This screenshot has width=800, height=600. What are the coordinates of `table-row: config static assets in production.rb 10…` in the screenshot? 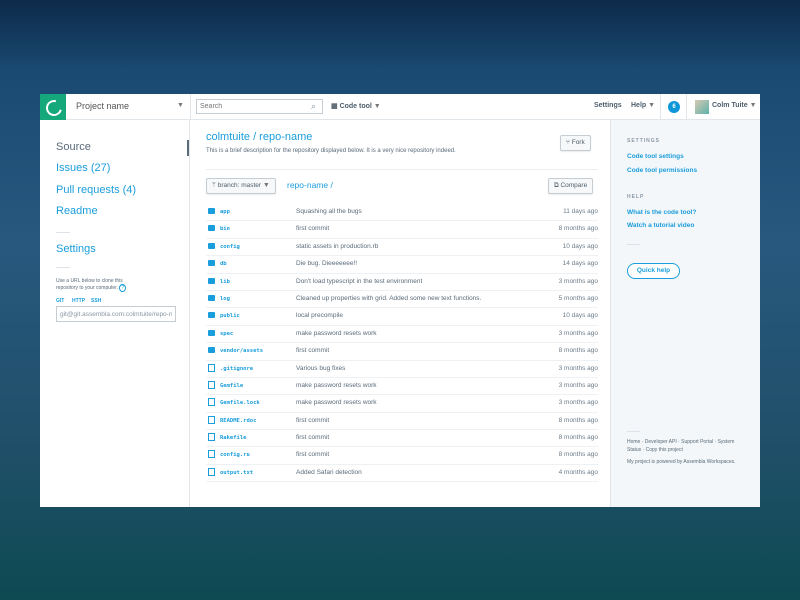 It's located at (402, 248).